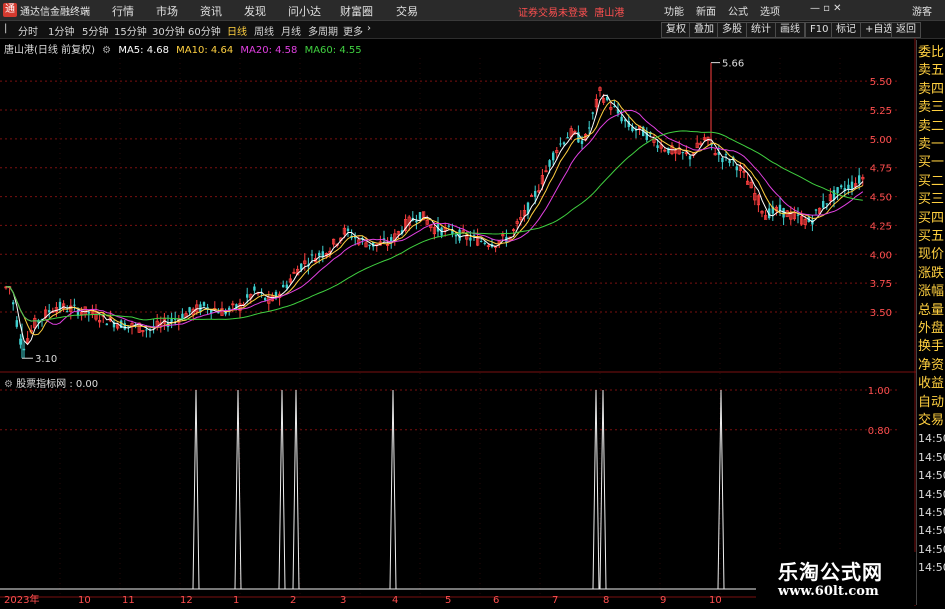  I want to click on login-status: 证券交易未登录 唐山港, so click(571, 11).